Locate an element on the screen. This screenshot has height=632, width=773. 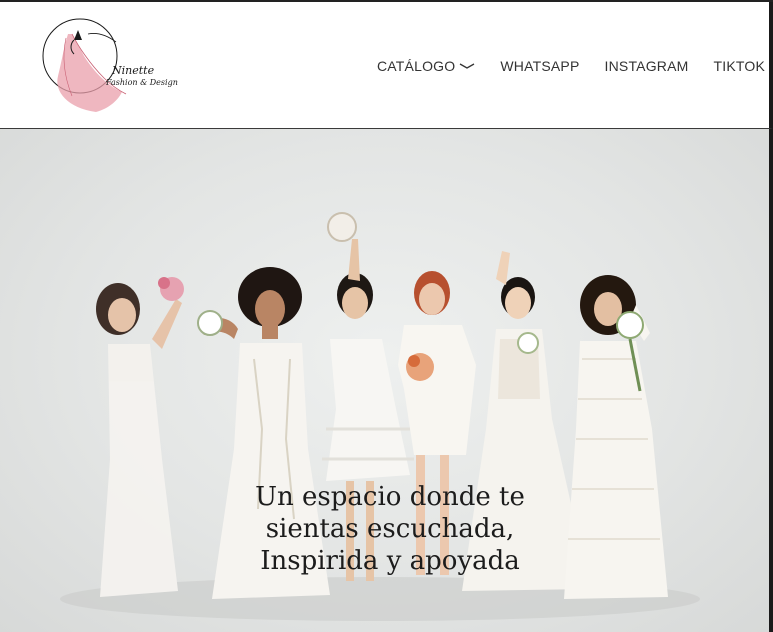
nav-item-label: CATÁLOGO is located at coordinates (416, 66).